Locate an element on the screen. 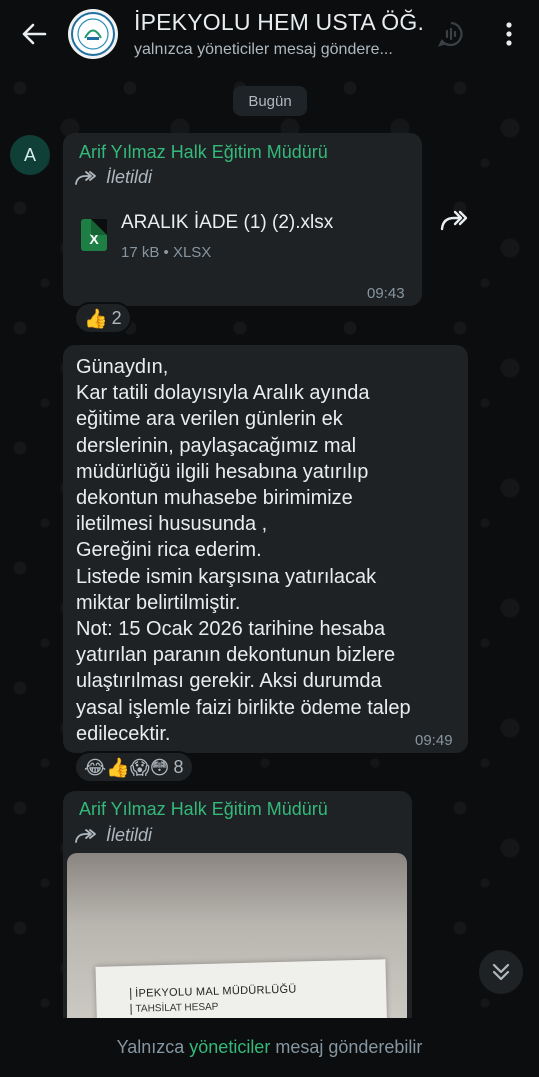  group-avatar is located at coordinates (93, 34).